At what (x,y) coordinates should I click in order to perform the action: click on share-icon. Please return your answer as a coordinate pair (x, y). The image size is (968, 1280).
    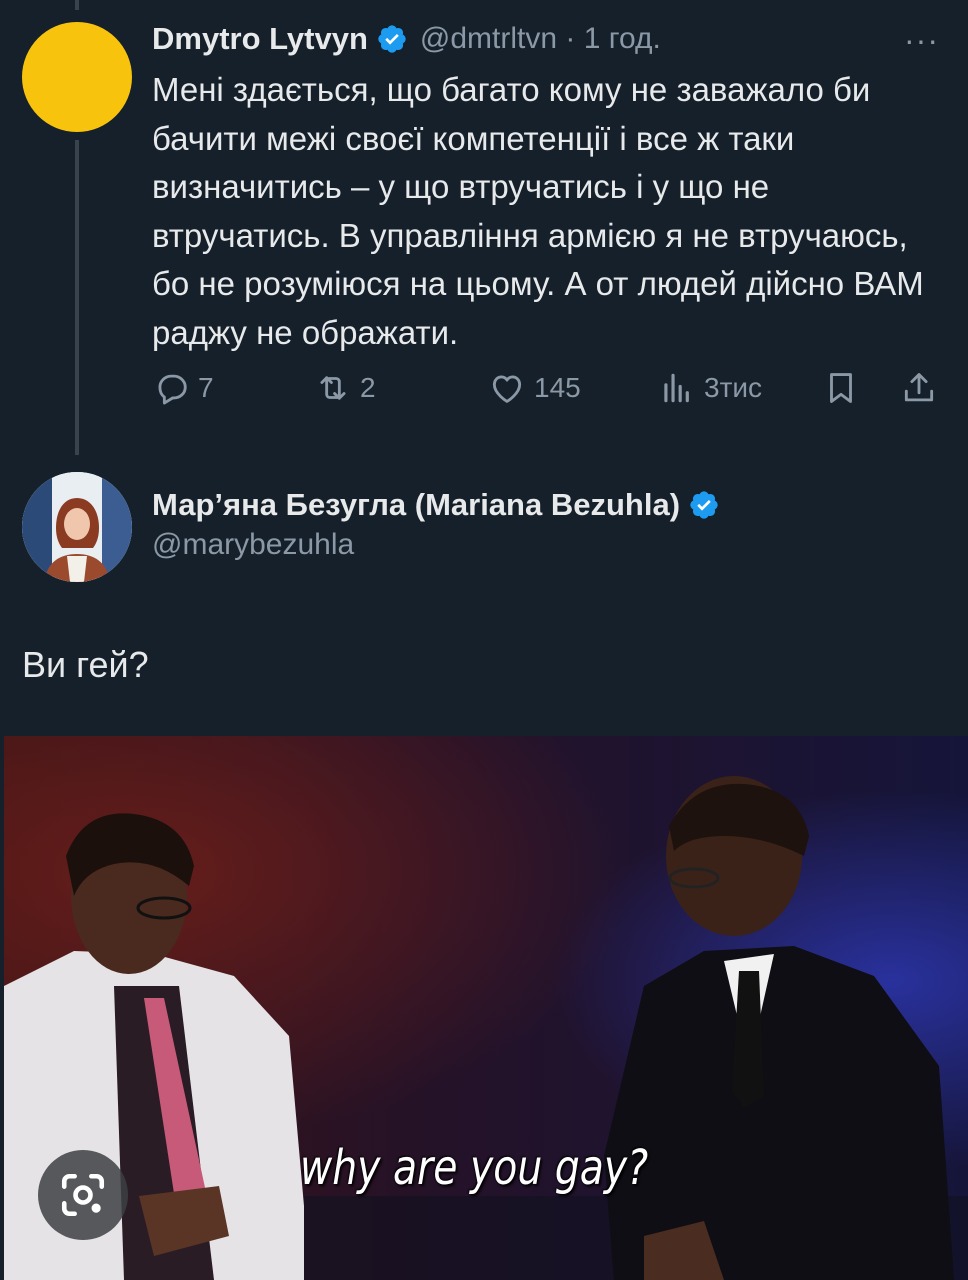
    Looking at the image, I should click on (919, 387).